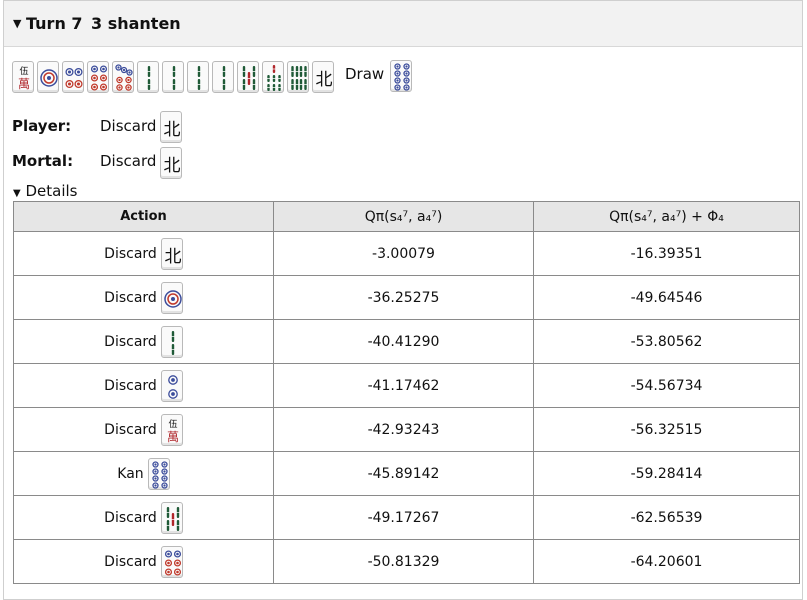 Image resolution: width=807 pixels, height=600 pixels. Describe the element at coordinates (42, 126) in the screenshot. I see `player-label: Player:` at that location.